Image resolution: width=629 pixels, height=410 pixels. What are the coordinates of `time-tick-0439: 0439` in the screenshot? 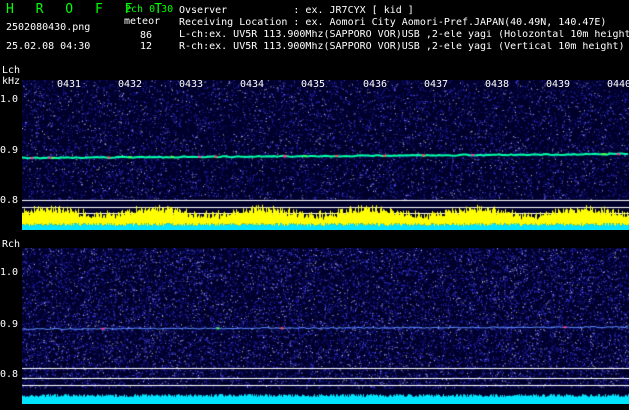 It's located at (558, 84).